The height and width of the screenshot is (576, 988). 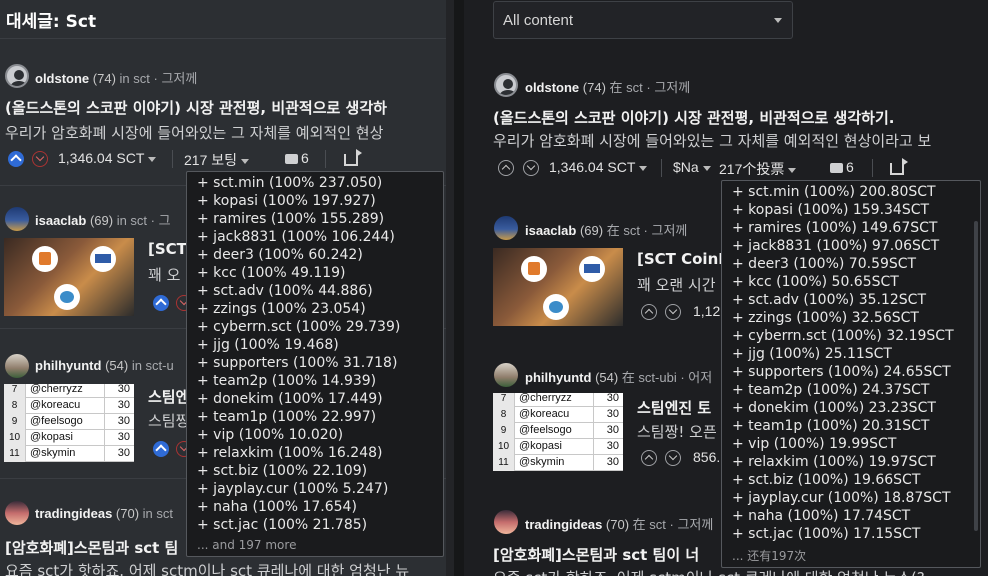 I want to click on voter-item: + donekim (100% 17.449), so click(x=290, y=399).